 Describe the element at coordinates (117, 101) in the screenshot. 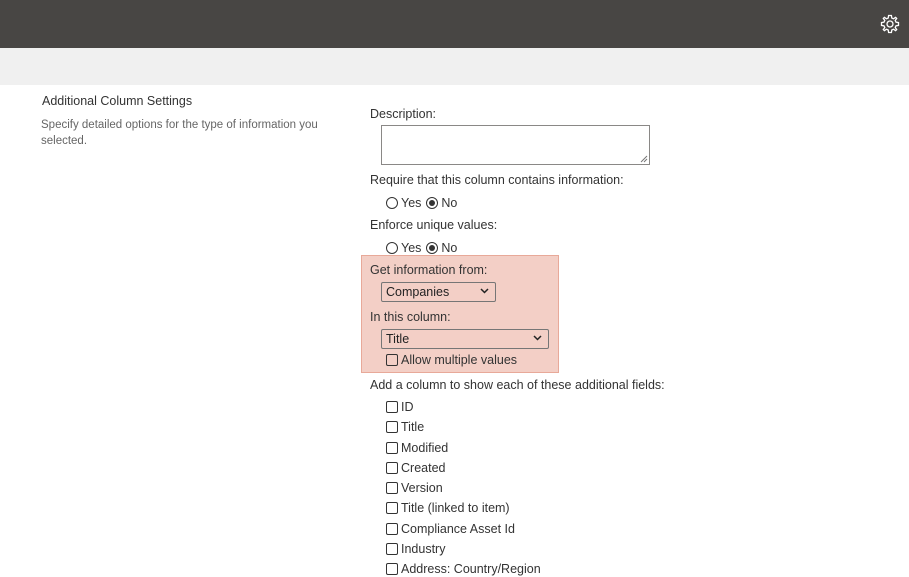

I see `section-title: Additional Column Settings` at that location.